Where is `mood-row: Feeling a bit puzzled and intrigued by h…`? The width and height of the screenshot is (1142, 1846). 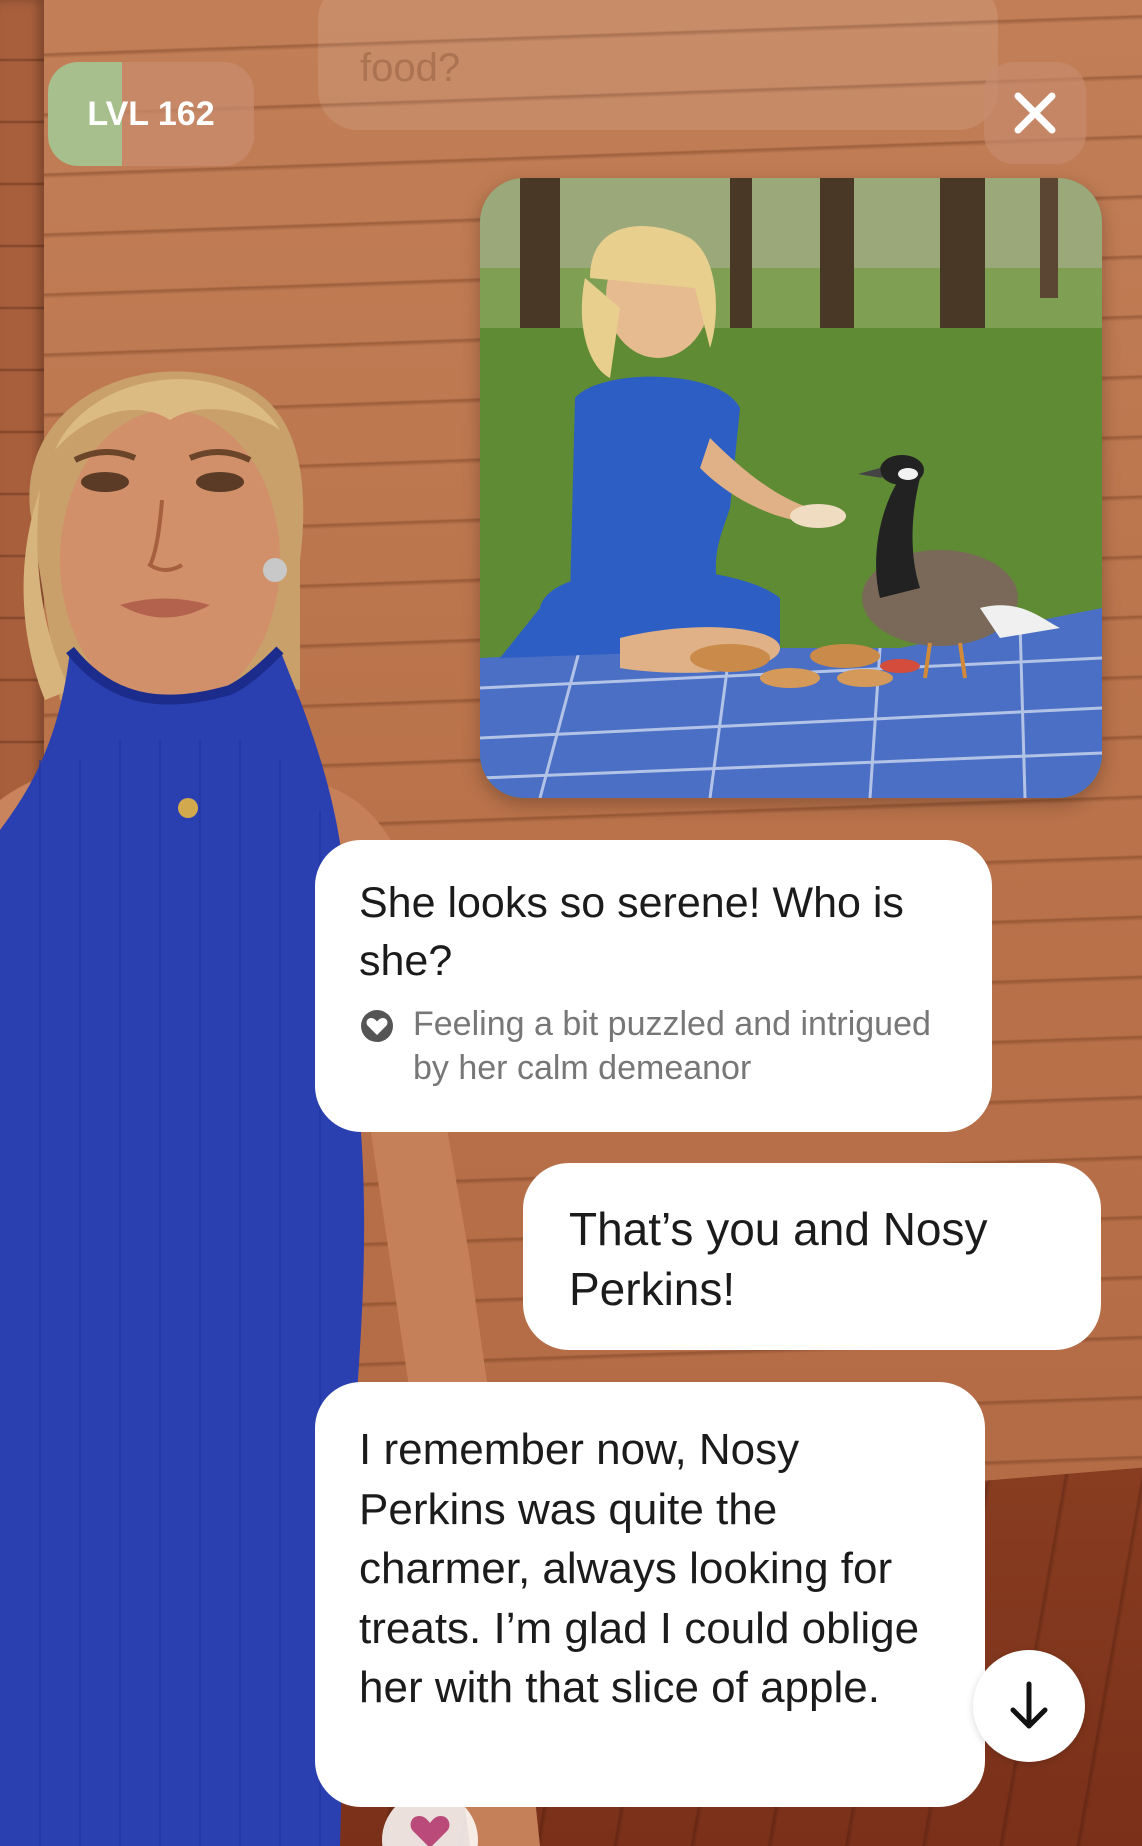 mood-row: Feeling a bit puzzled and intrigued by h… is located at coordinates (654, 1046).